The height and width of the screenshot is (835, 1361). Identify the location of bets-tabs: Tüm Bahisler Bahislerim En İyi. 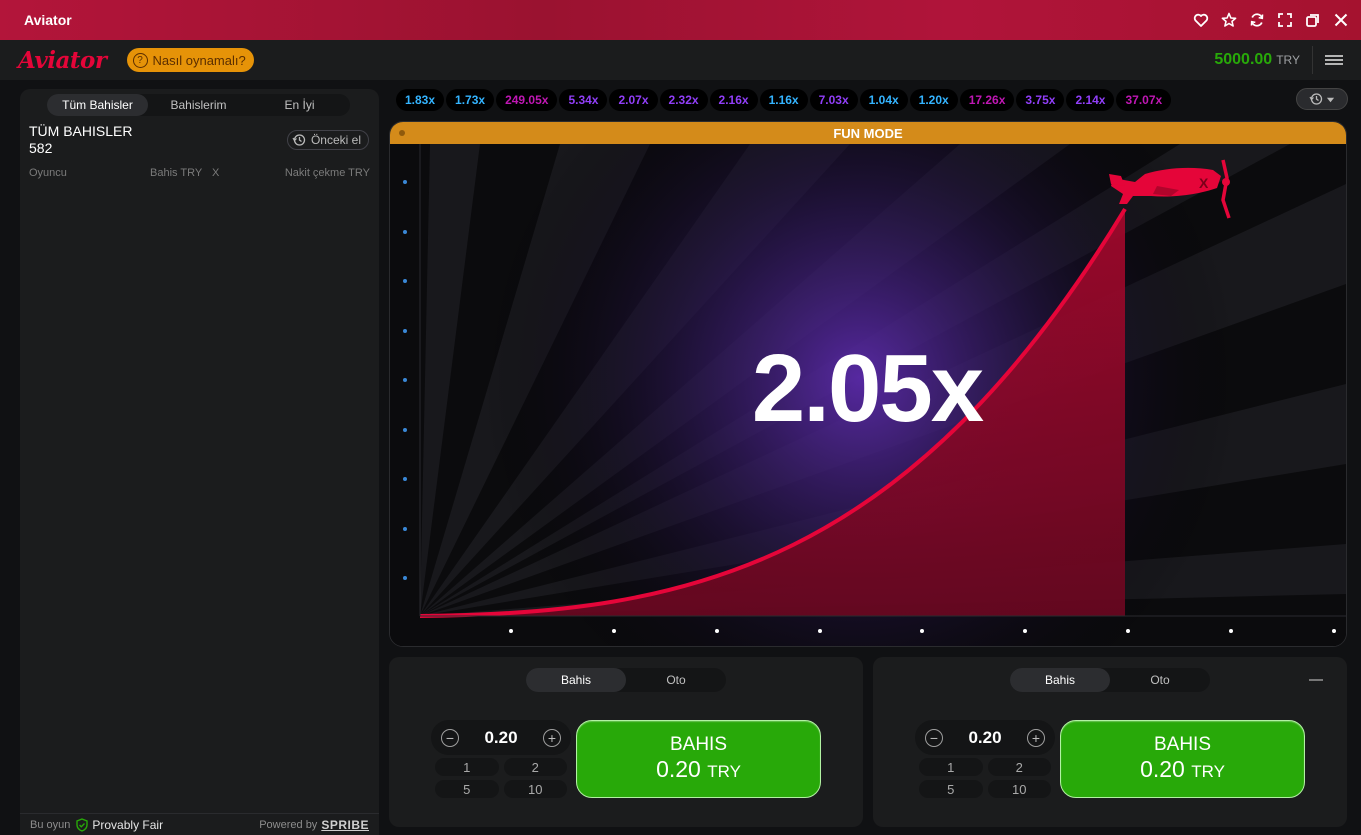
(198, 105).